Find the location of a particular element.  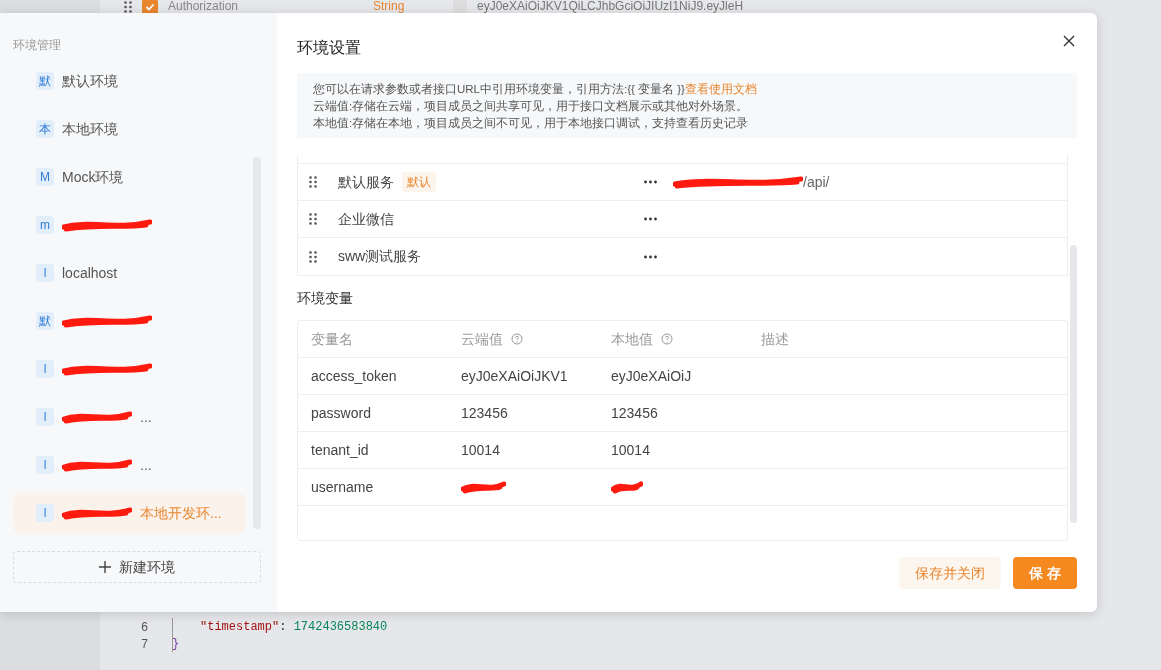

environment-item: 默 is located at coordinates (129, 321).